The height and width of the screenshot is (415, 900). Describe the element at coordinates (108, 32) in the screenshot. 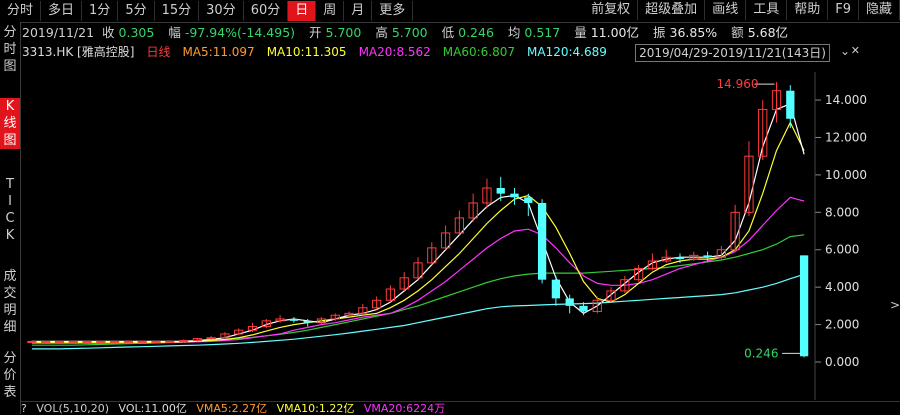

I see `close-label: 收` at that location.